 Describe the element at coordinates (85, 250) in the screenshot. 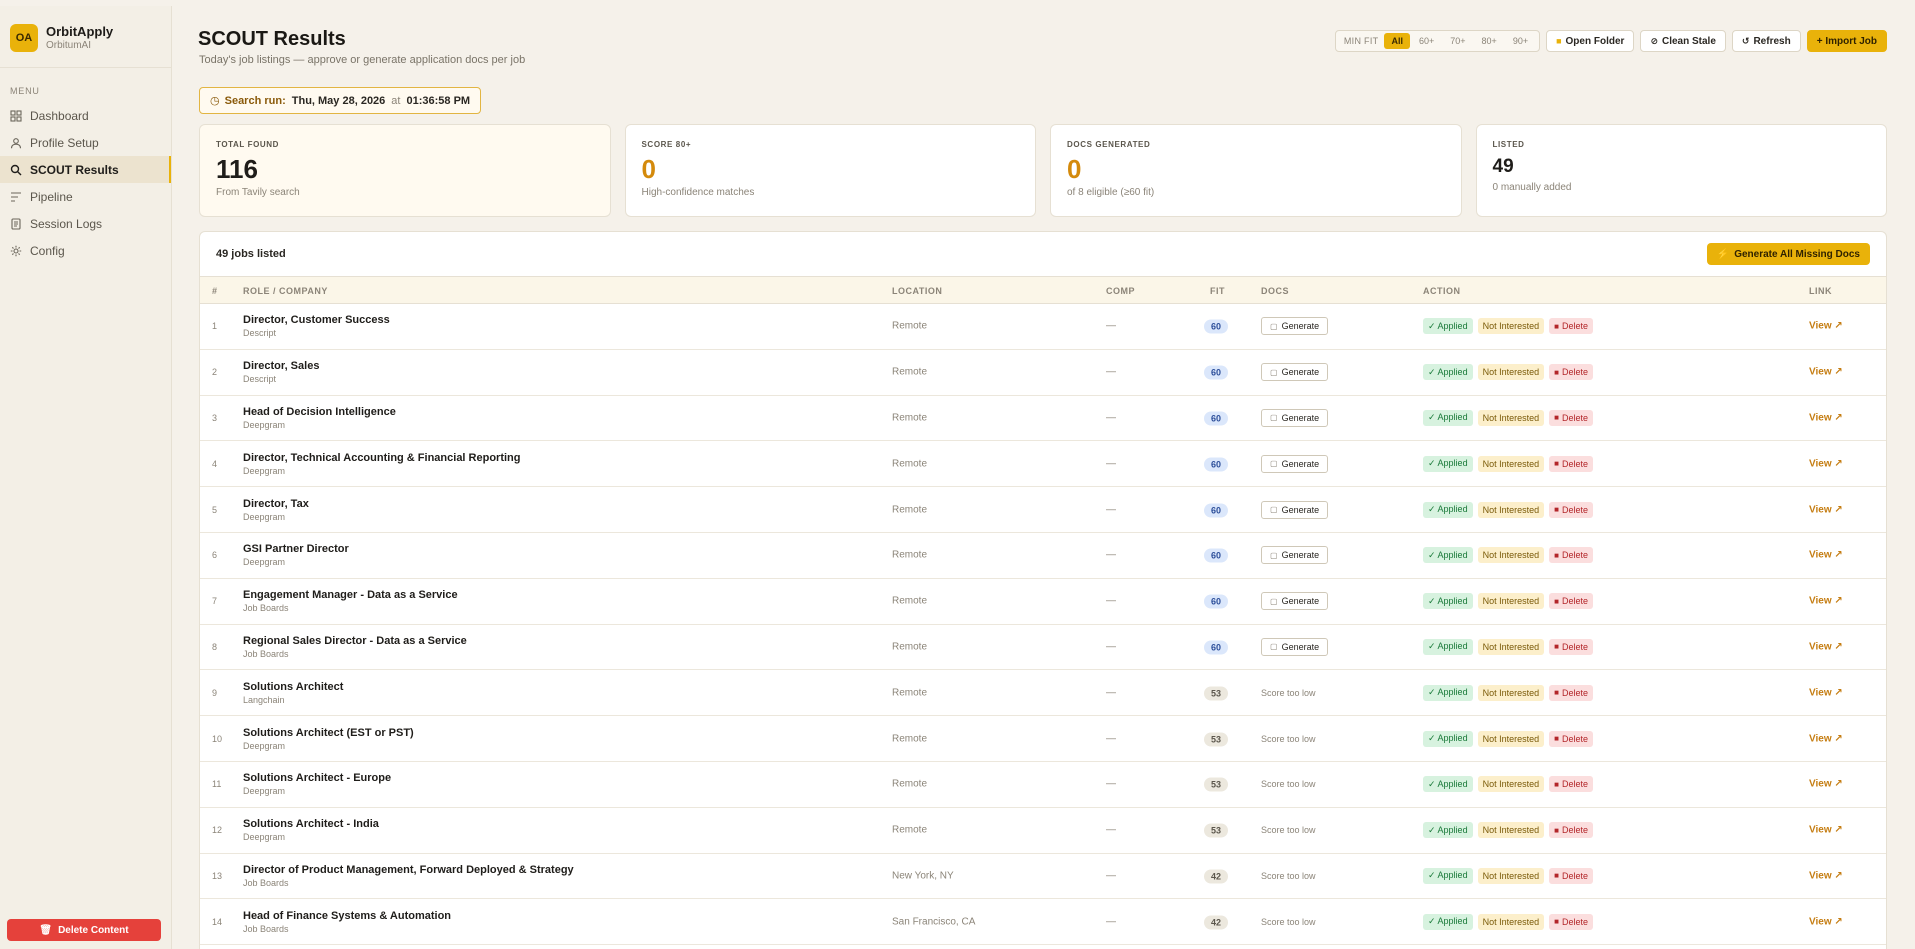

I see `sidebar-item-config: Config` at that location.